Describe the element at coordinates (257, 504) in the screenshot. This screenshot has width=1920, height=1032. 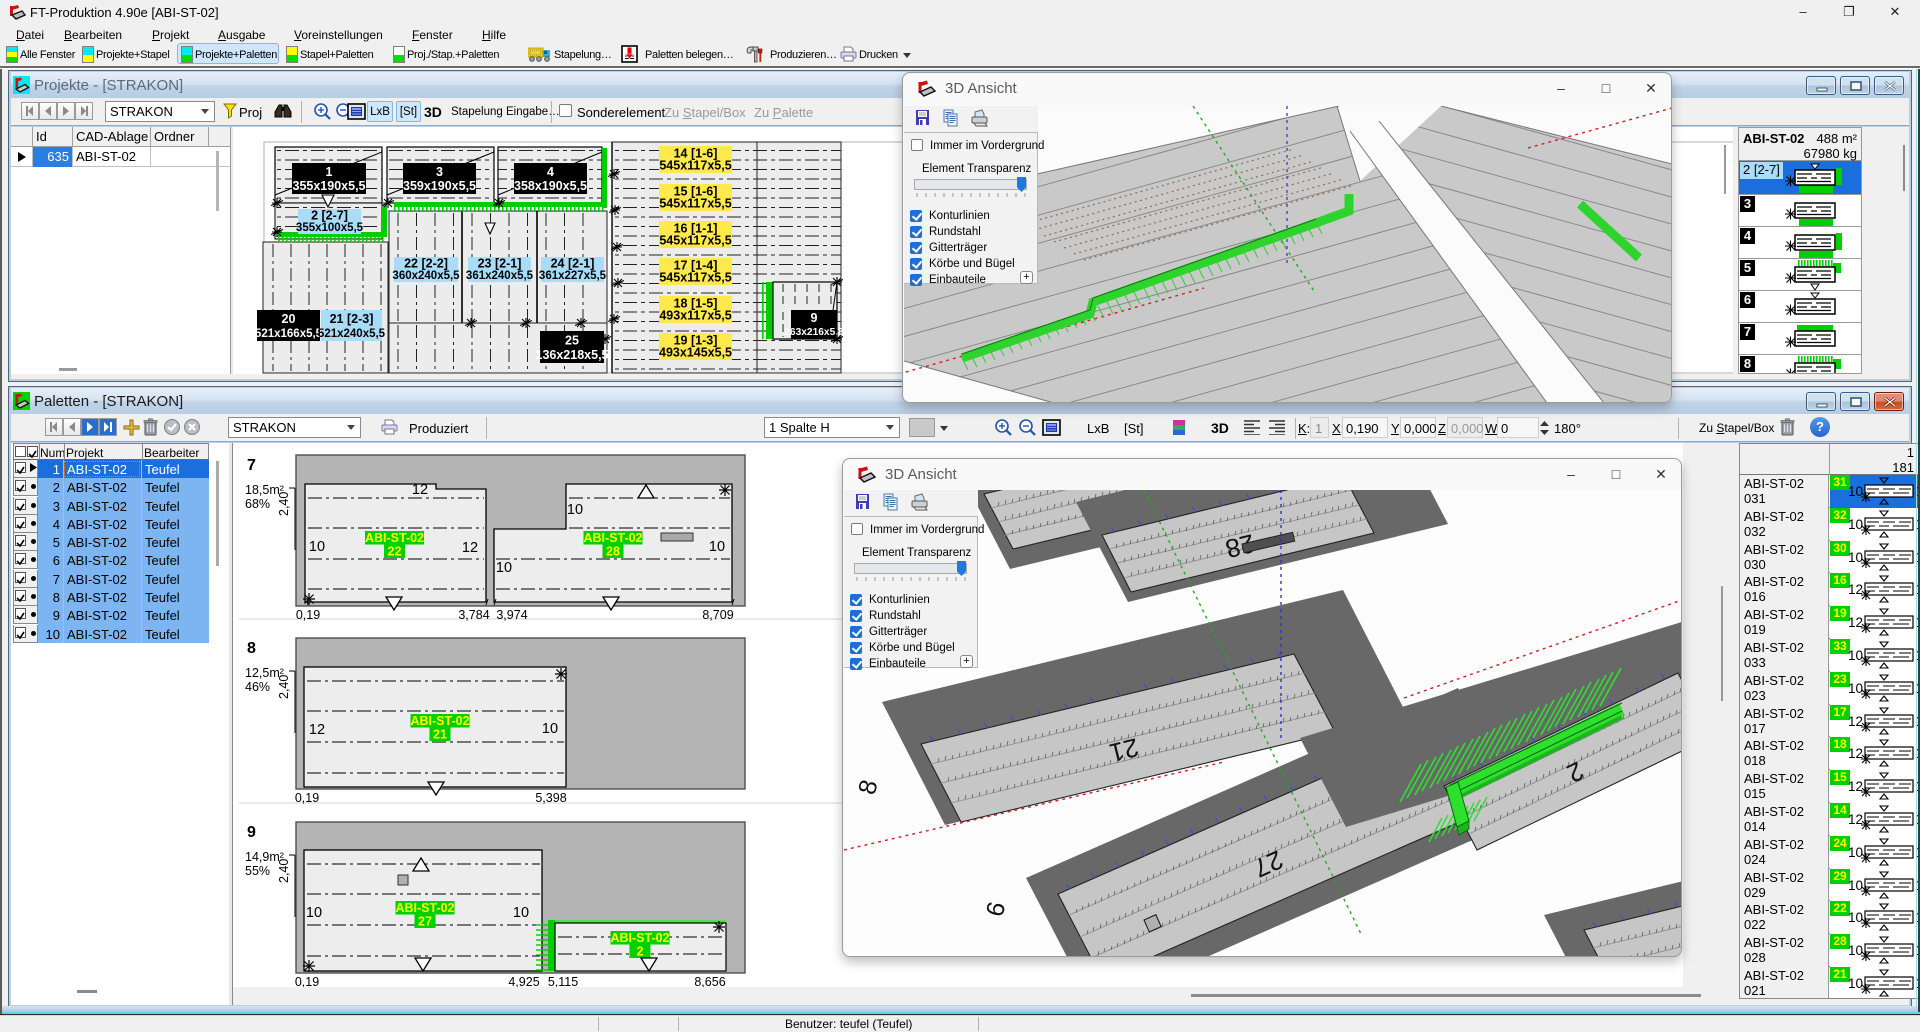
I see `svg-text: 68%` at that location.